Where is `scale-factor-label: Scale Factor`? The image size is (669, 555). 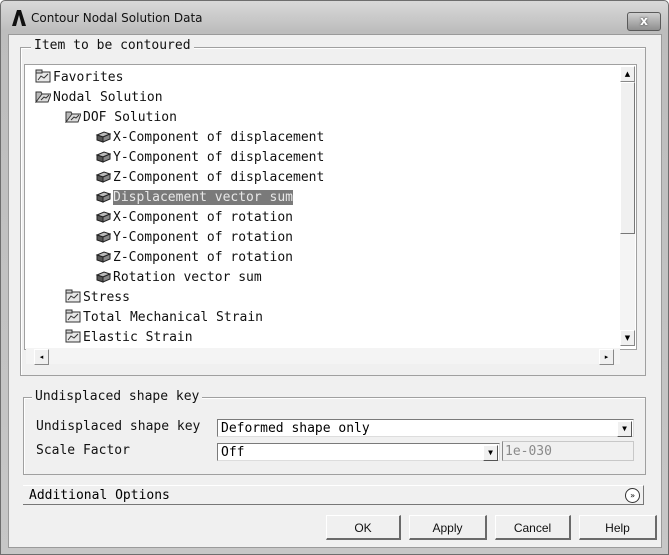 scale-factor-label: Scale Factor is located at coordinates (83, 450).